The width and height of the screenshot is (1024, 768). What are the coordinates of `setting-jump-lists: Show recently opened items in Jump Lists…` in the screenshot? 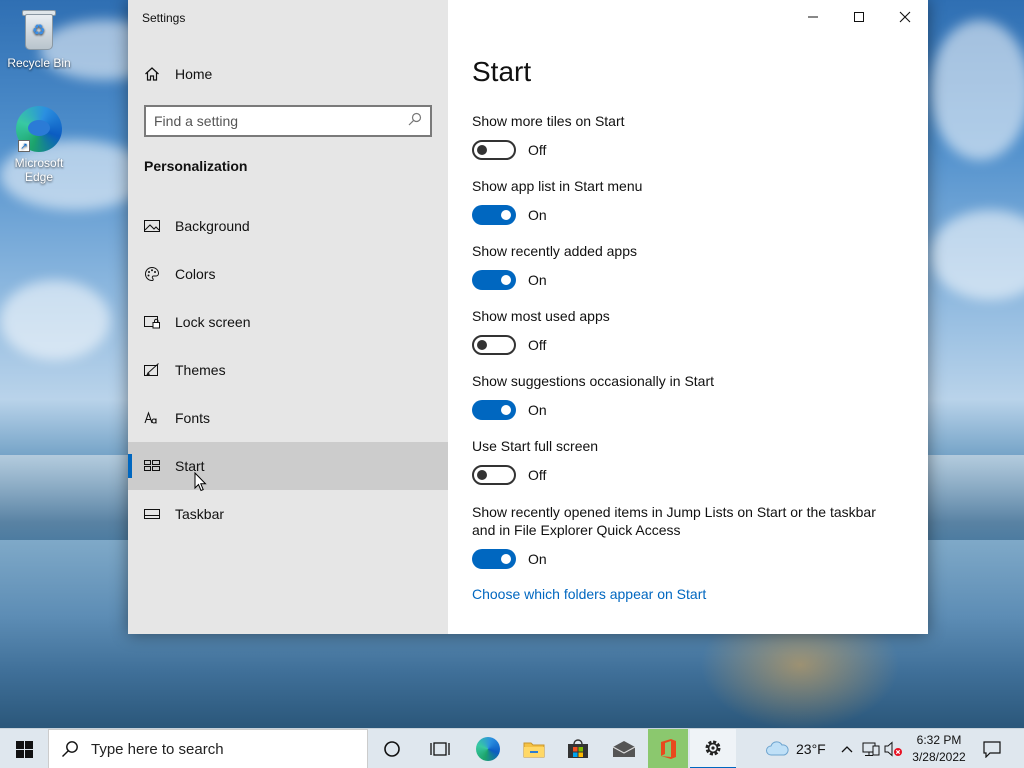 It's located at (687, 536).